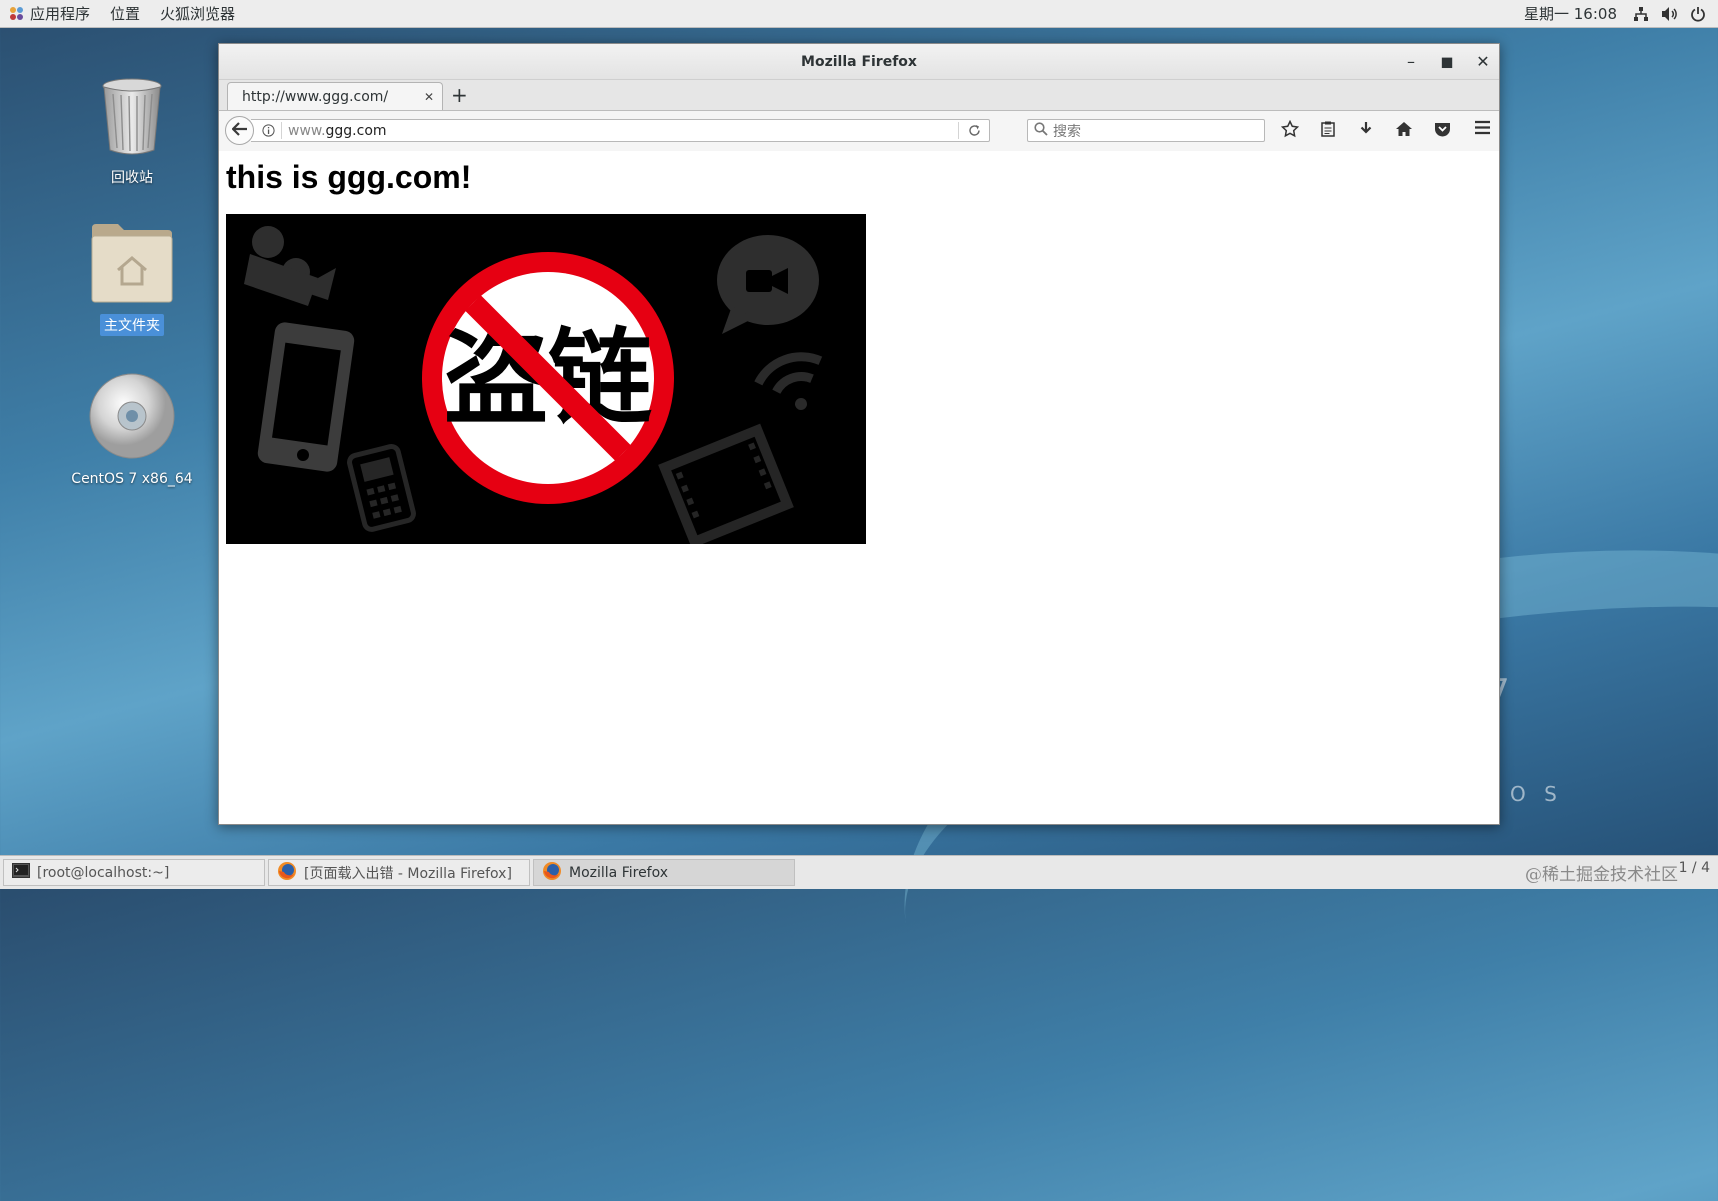  I want to click on pocket-icon, so click(1442, 129).